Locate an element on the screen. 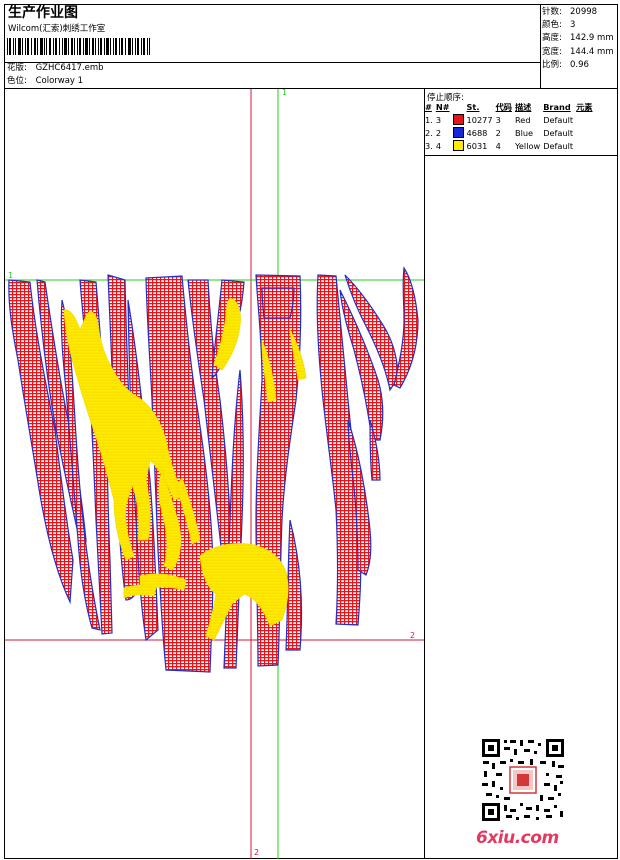  qr-code is located at coordinates (523, 780).